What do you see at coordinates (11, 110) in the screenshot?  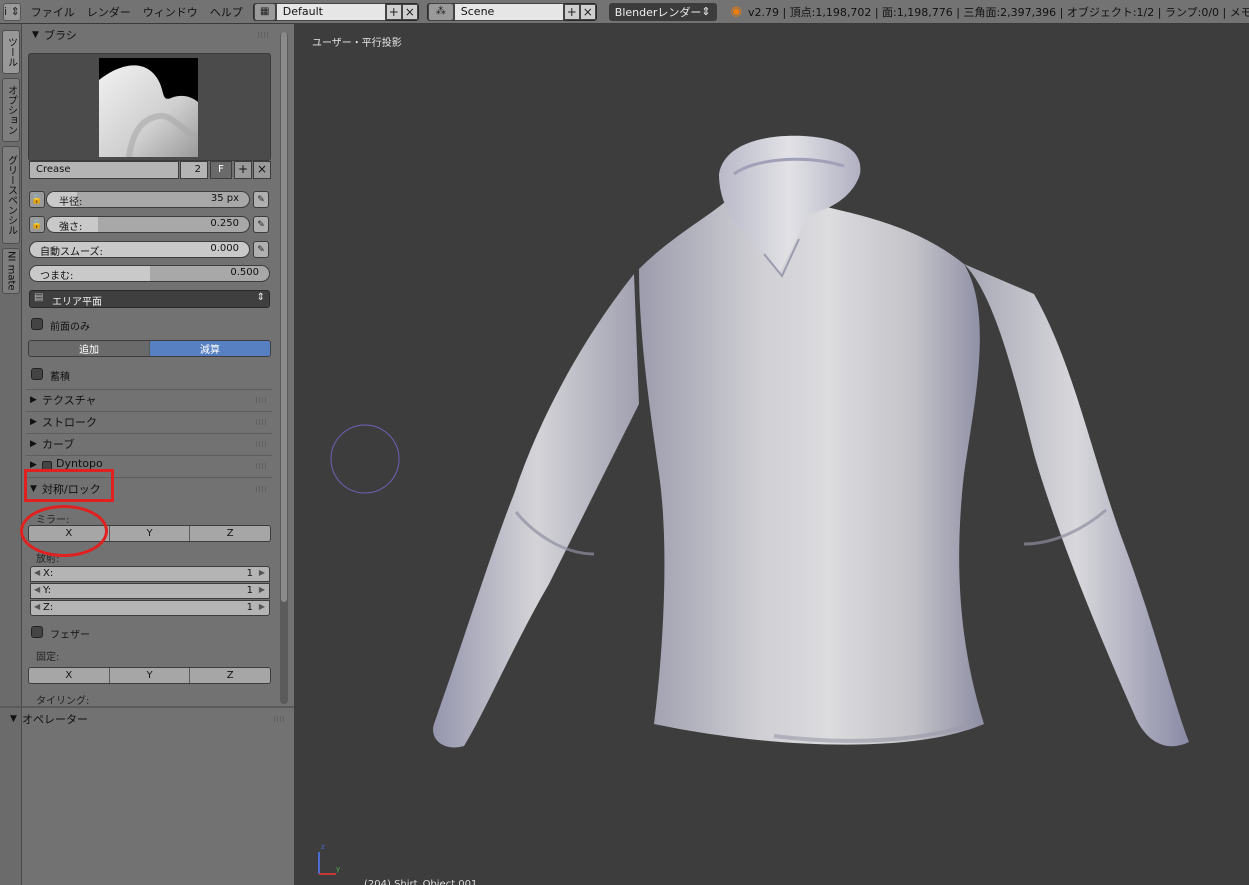 I see `tab-options: オプション` at bounding box center [11, 110].